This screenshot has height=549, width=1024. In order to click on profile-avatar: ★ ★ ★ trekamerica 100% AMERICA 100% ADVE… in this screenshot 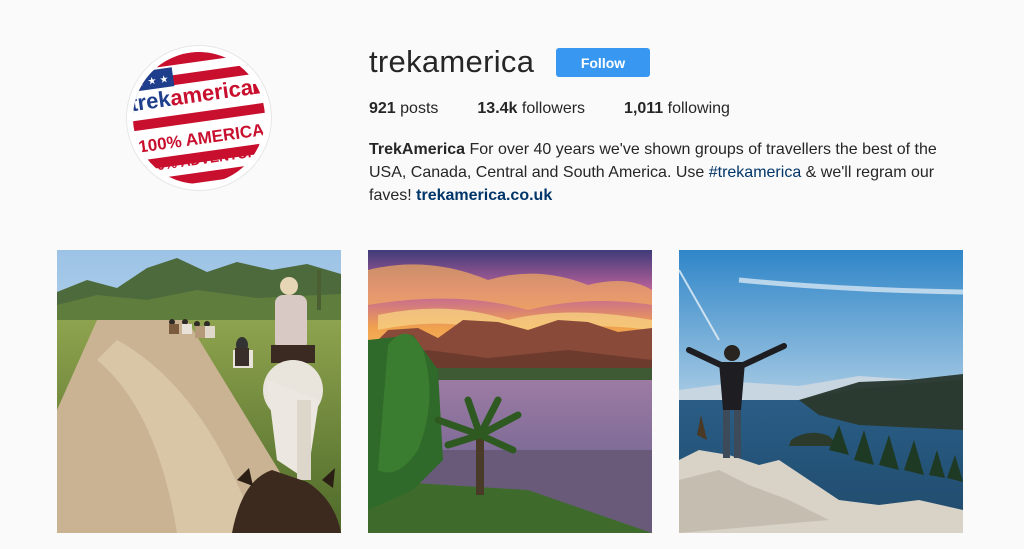, I will do `click(199, 118)`.